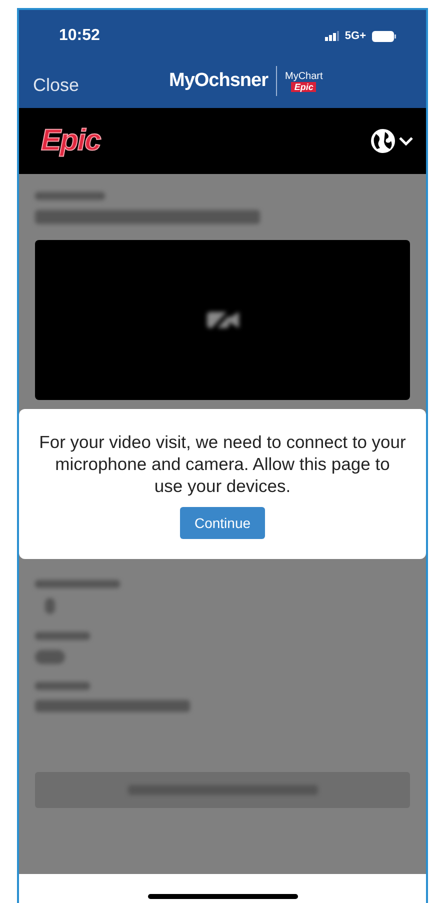  I want to click on partner-logo-text: MyChart, so click(303, 76).